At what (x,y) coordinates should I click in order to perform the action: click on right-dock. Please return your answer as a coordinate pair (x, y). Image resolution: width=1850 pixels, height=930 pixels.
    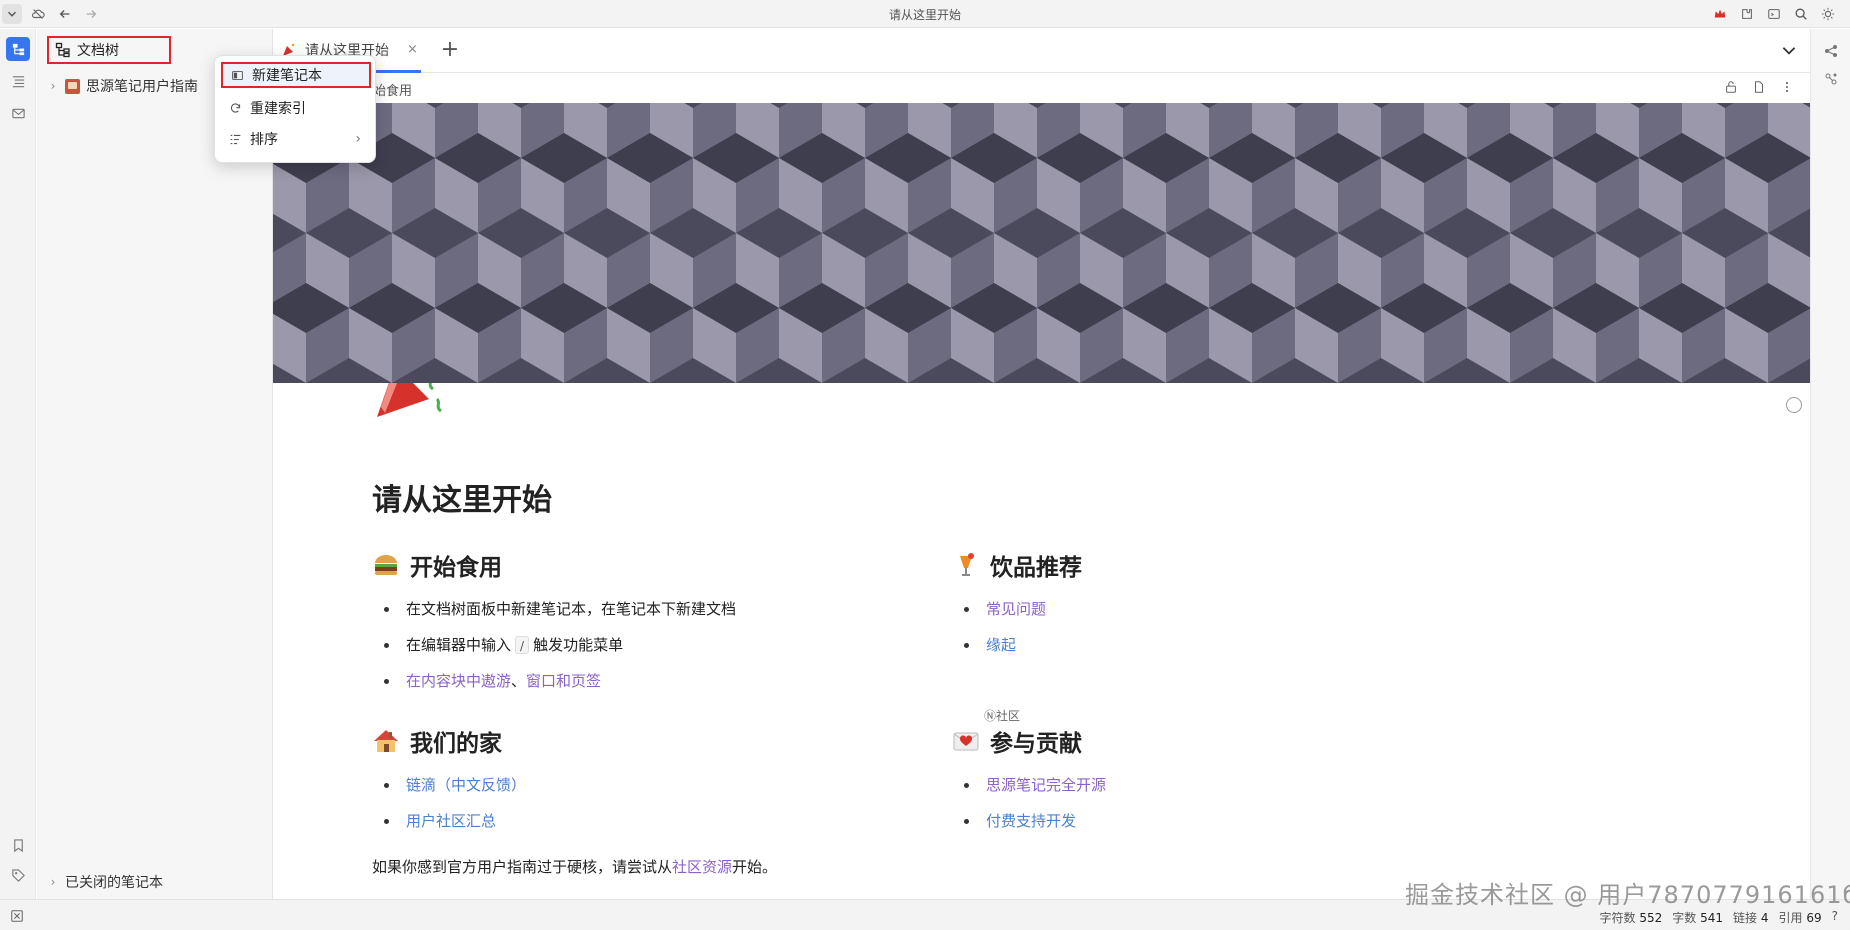
    Looking at the image, I should click on (1830, 464).